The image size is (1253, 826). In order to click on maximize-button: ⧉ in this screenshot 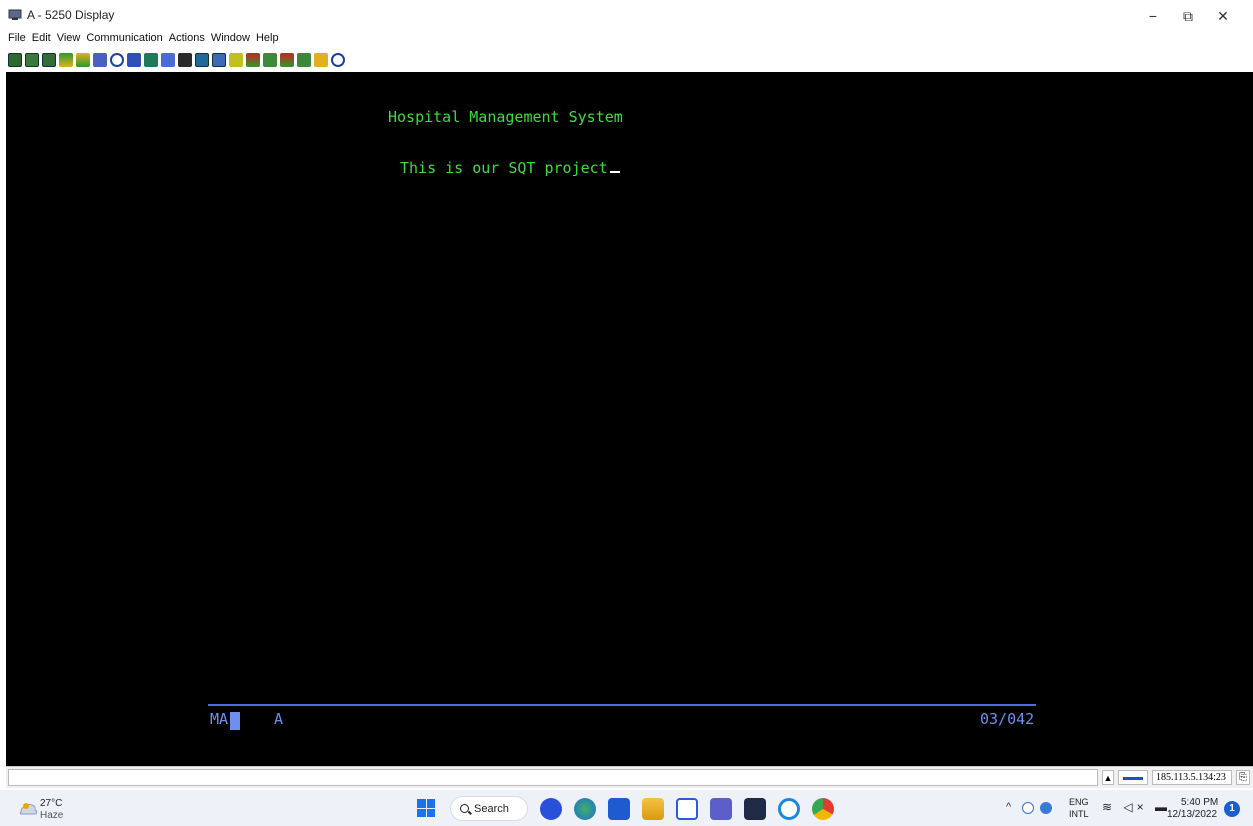, I will do `click(1188, 16)`.